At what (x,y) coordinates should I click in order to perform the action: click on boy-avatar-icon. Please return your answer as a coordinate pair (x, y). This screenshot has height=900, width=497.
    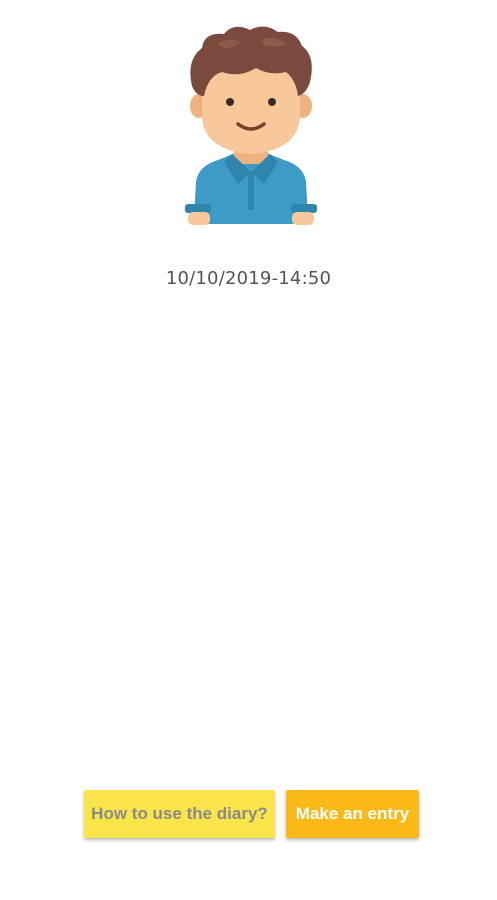
    Looking at the image, I should click on (251, 125).